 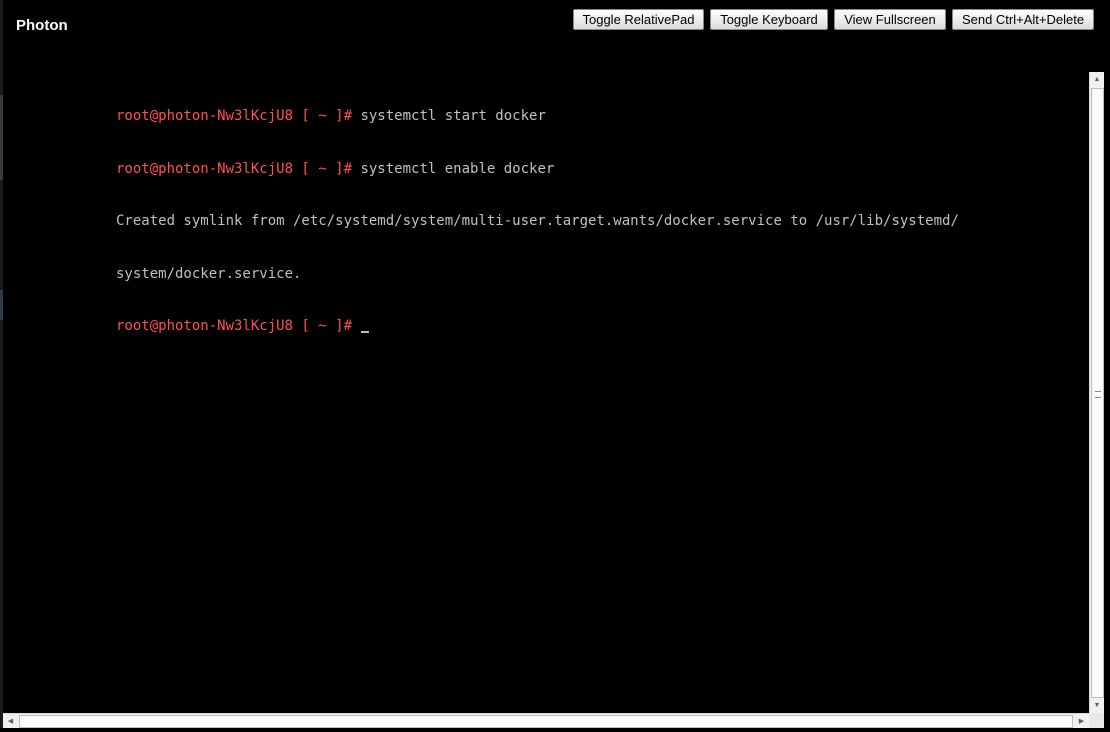 I want to click on output-text: system/docker.service., so click(x=209, y=273).